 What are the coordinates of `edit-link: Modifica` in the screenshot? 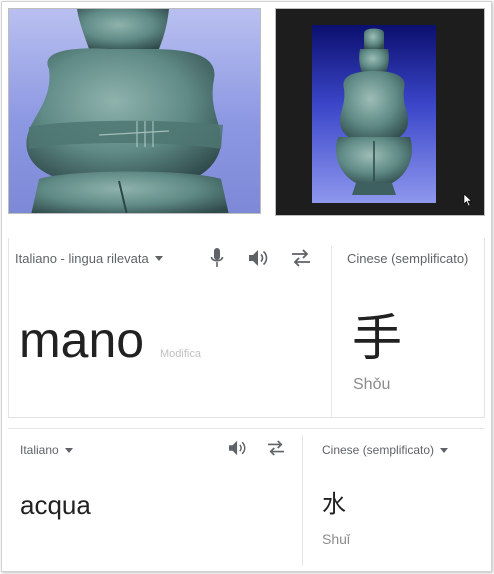 It's located at (180, 354).